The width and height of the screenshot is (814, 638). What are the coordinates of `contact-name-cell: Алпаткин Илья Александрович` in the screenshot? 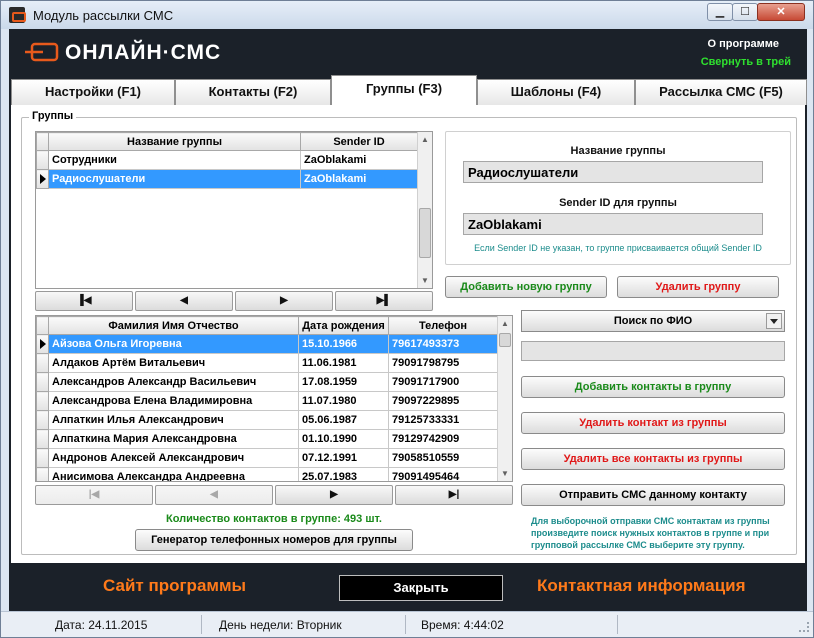 It's located at (173, 420).